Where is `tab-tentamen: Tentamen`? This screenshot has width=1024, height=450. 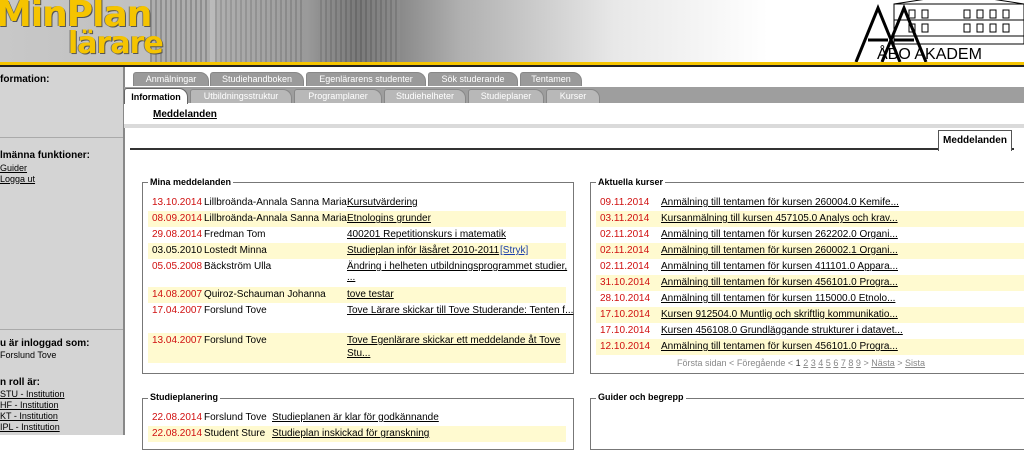 tab-tentamen: Tentamen is located at coordinates (551, 79).